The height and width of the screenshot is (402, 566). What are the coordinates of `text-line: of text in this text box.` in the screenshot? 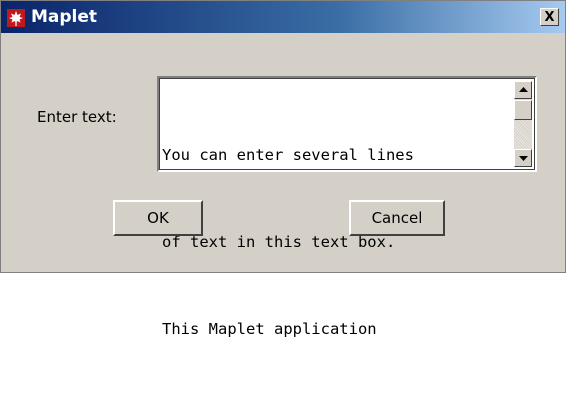 It's located at (279, 242).